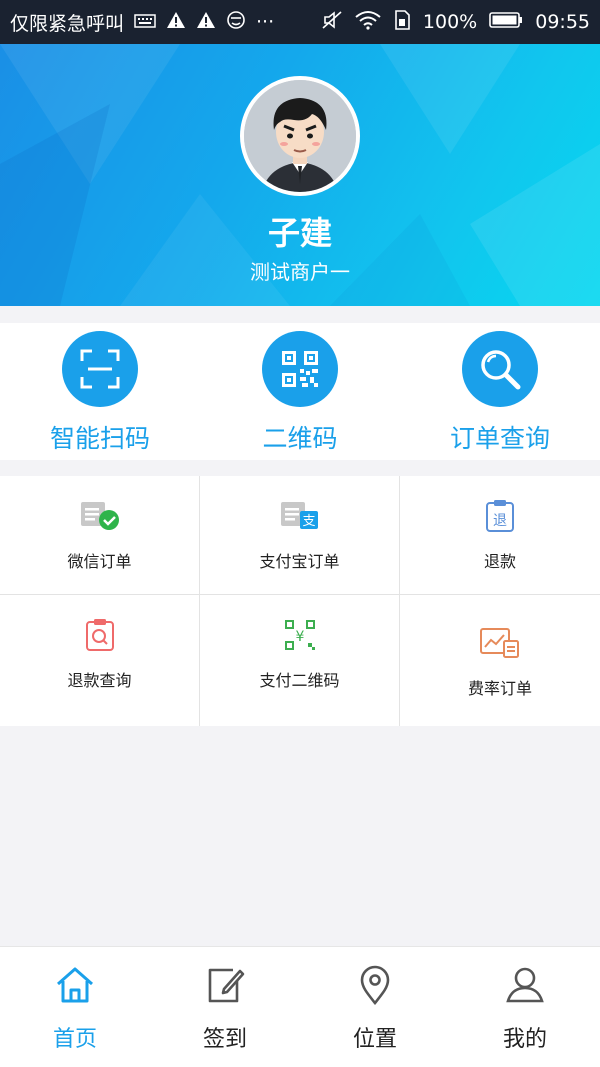  I want to click on quick-actions: 智能扫码 二维码 订单查询, so click(300, 391).